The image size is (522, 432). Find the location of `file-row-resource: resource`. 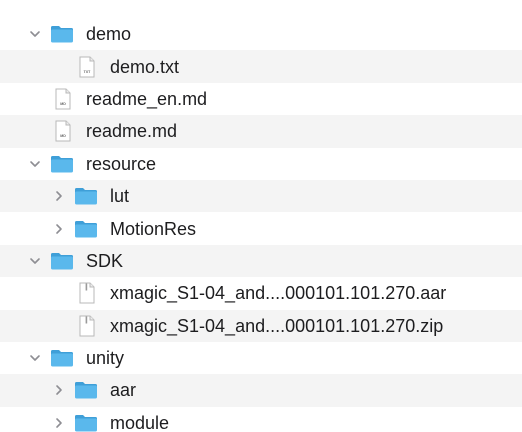

file-row-resource: resource is located at coordinates (261, 164).